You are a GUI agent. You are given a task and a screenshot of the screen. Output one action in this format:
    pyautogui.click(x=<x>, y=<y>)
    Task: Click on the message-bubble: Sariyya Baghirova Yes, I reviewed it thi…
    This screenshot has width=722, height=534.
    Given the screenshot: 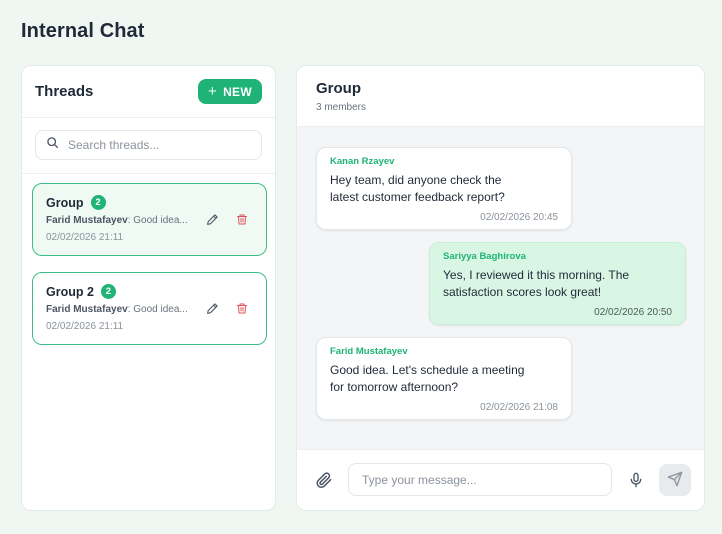 What is the action you would take?
    pyautogui.click(x=557, y=283)
    